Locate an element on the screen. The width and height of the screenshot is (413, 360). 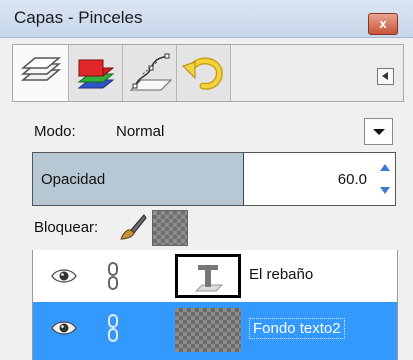
close-button: x is located at coordinates (383, 24).